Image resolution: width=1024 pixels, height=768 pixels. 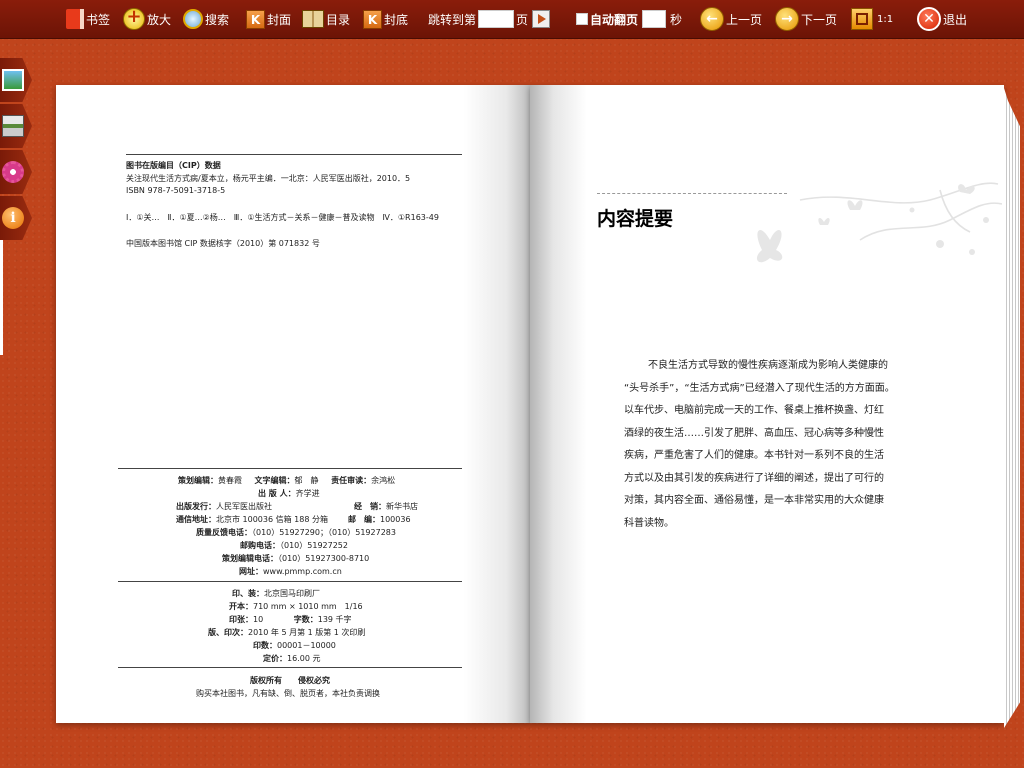 I want to click on text-editor-label: 文字编辑：, so click(x=274, y=480).